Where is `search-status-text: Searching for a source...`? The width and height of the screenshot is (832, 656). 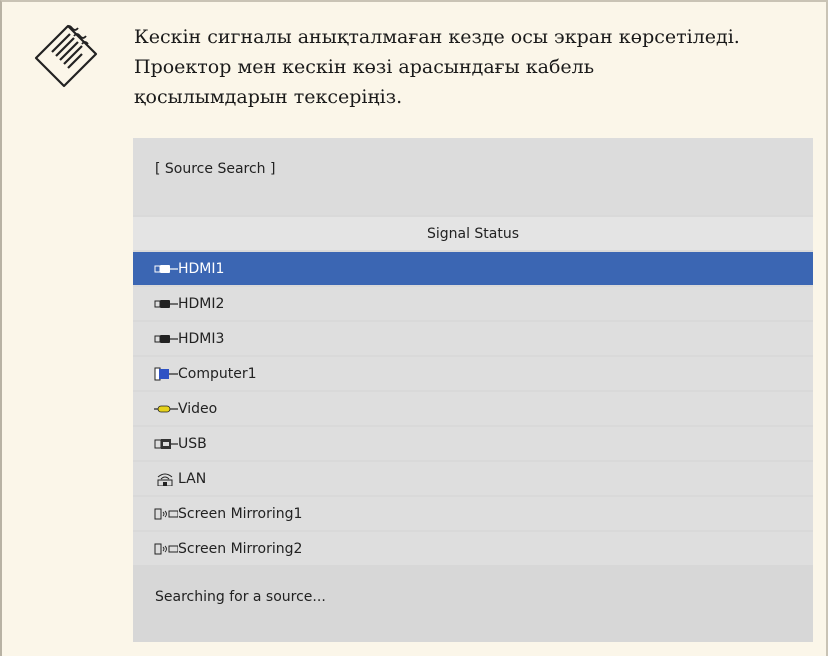
search-status-text: Searching for a source... is located at coordinates (240, 597).